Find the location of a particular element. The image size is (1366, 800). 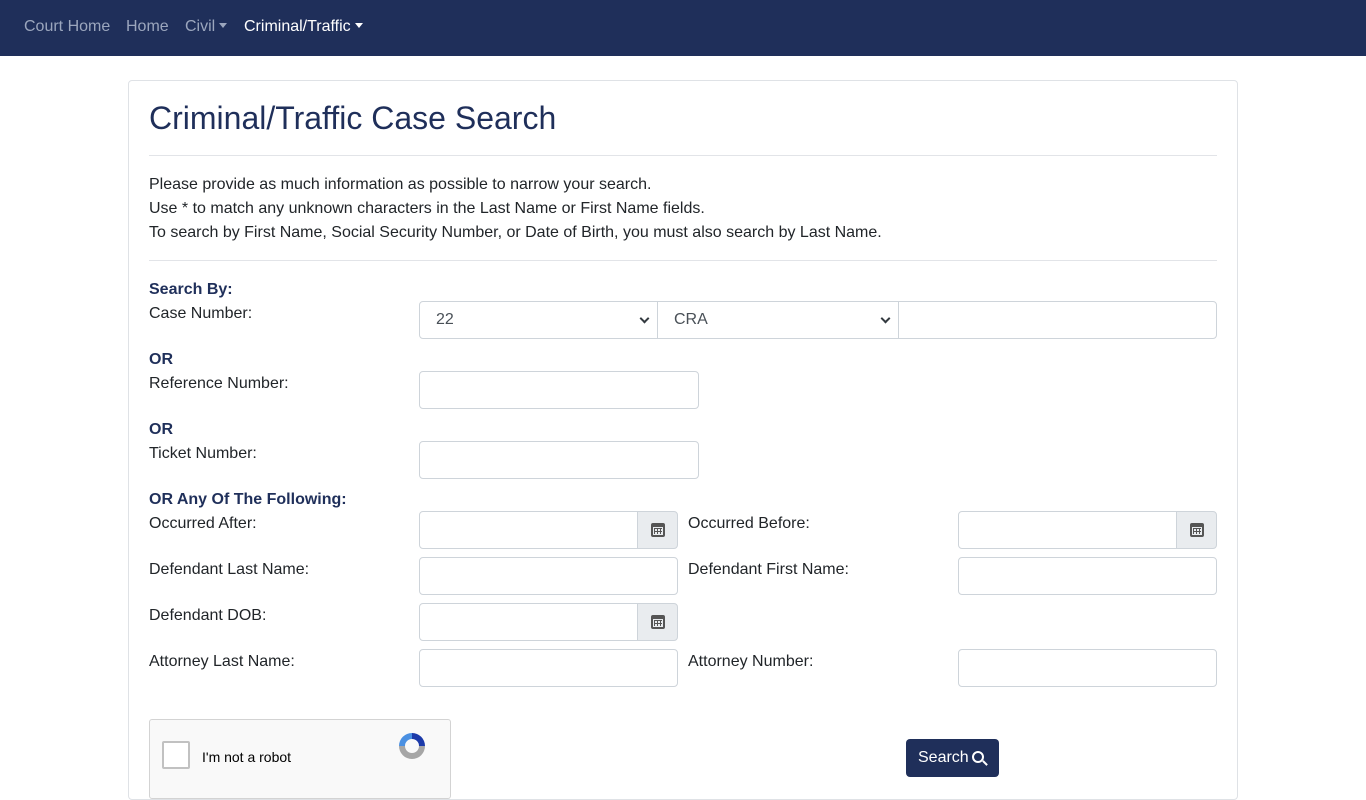

ticket-number-label: Ticket Number: is located at coordinates (203, 453).